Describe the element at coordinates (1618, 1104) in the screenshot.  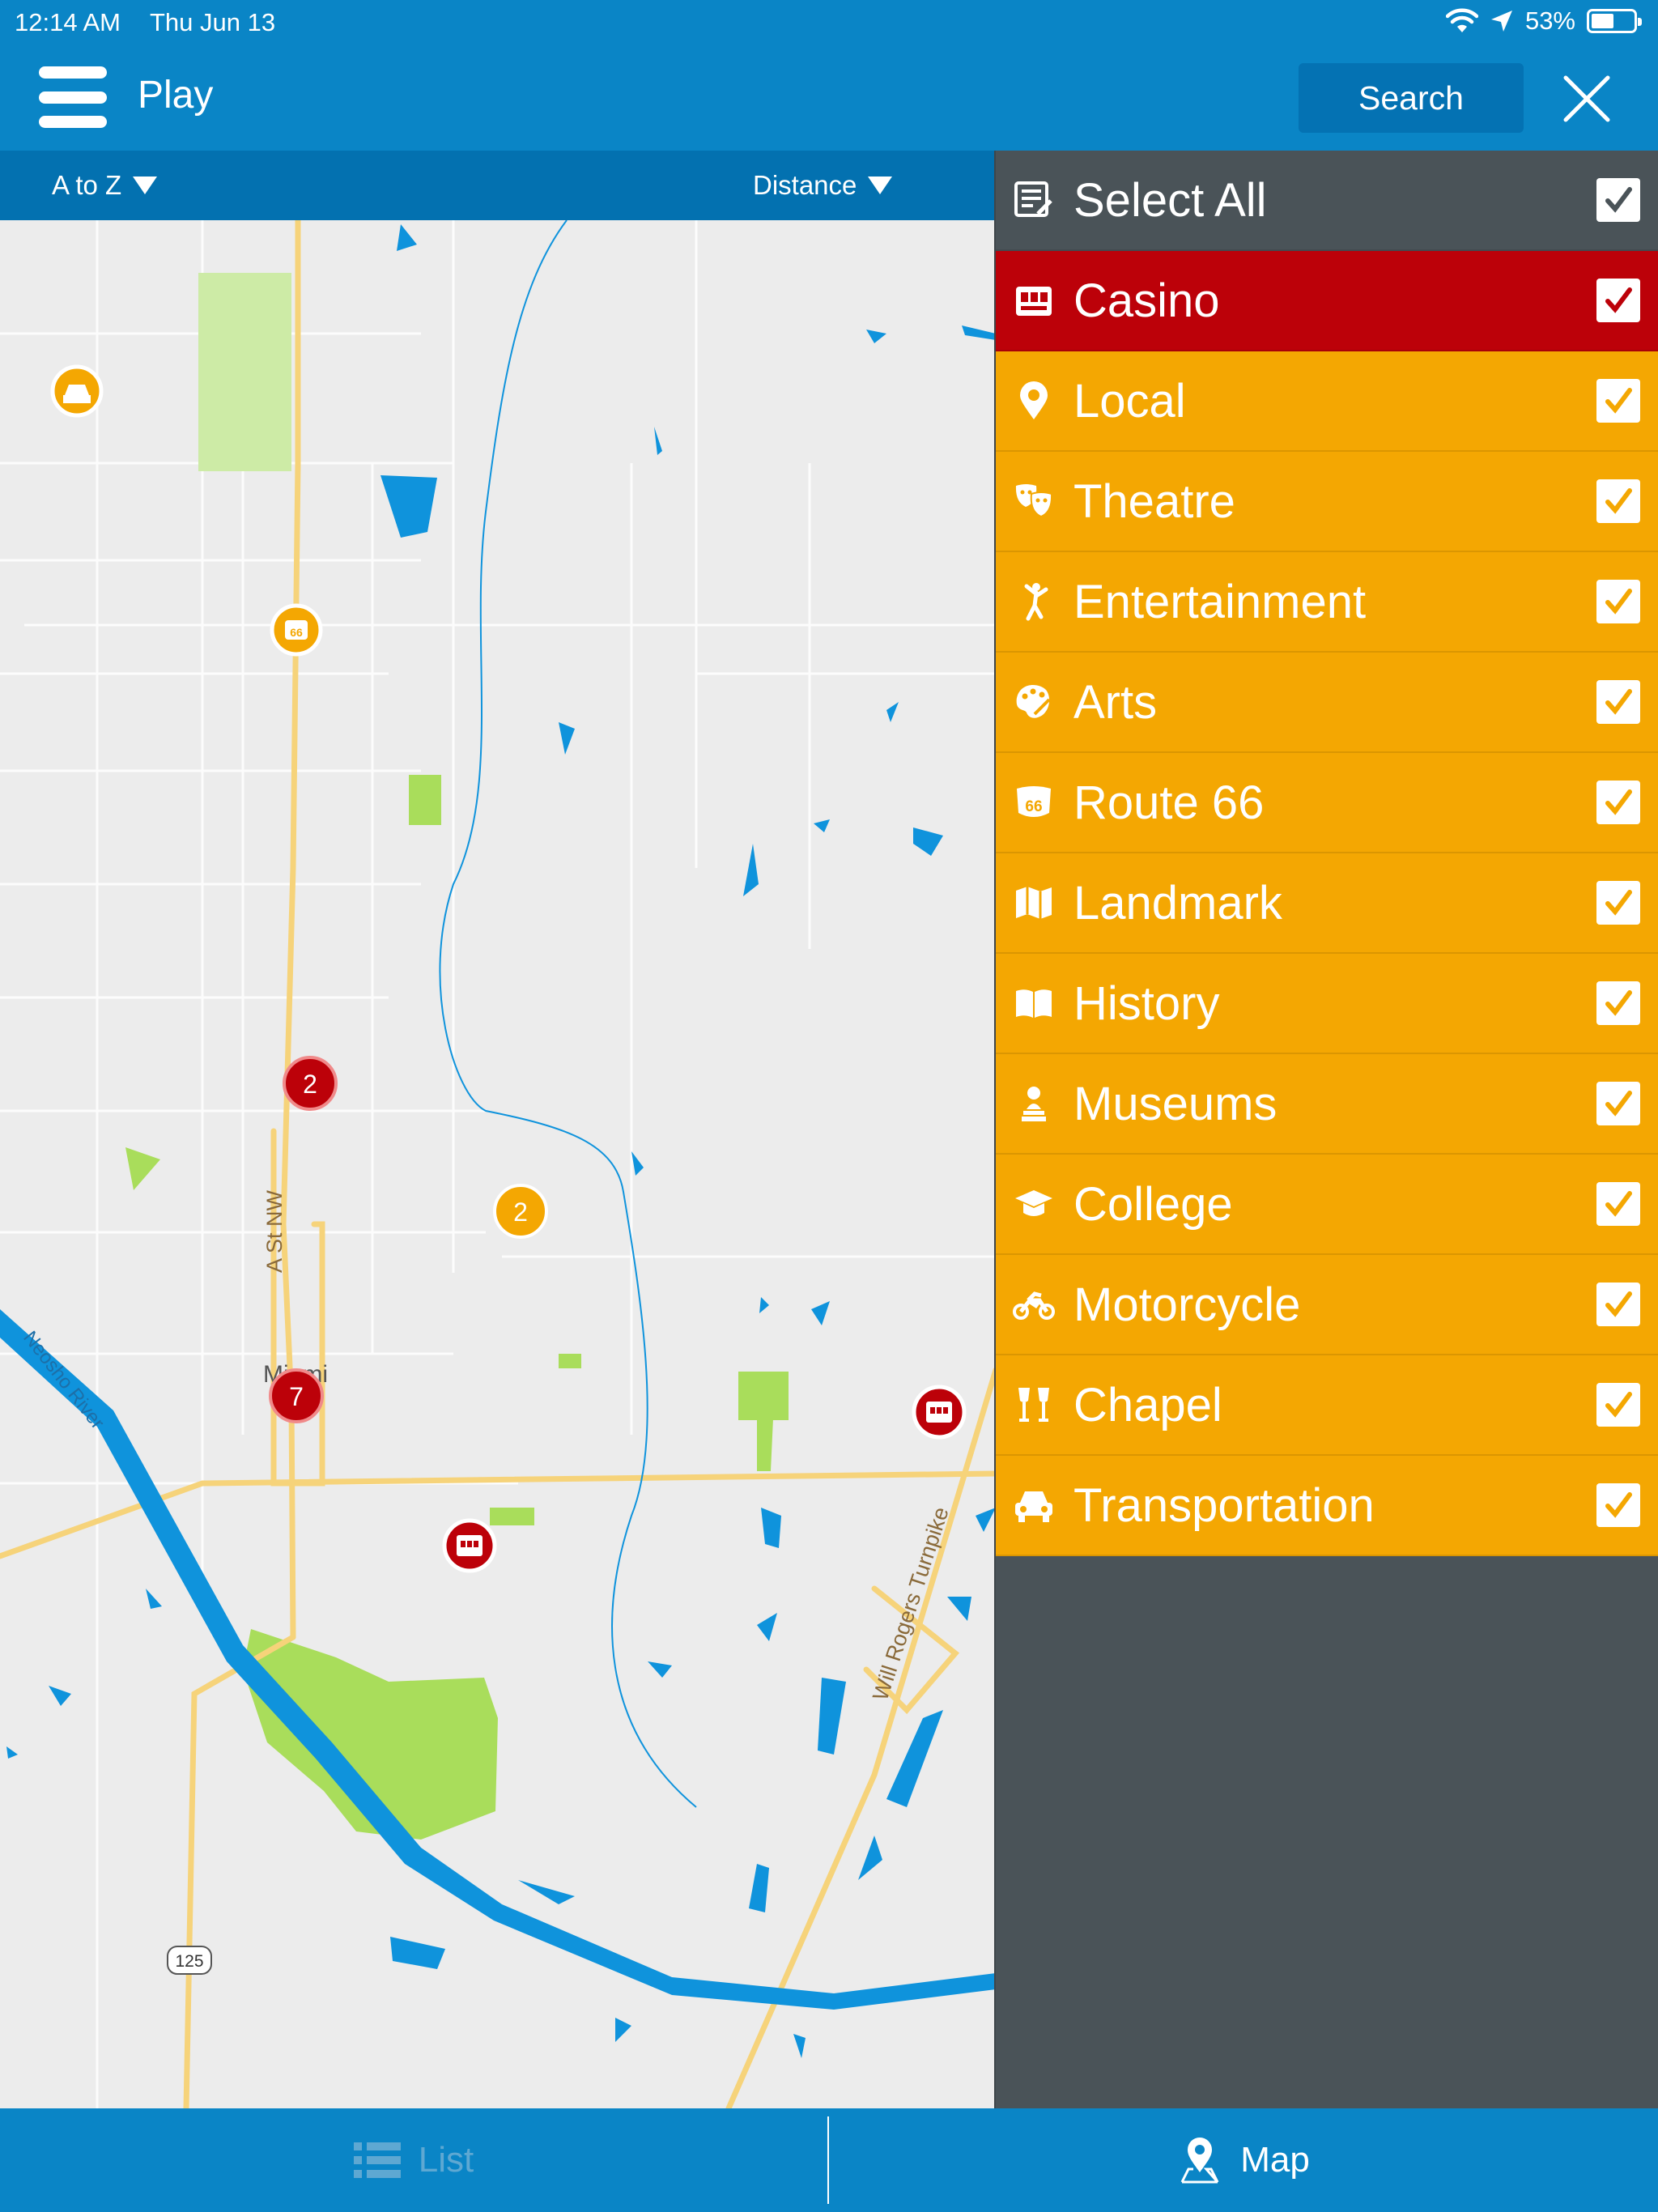
I see `filter-checkbox-museums` at that location.